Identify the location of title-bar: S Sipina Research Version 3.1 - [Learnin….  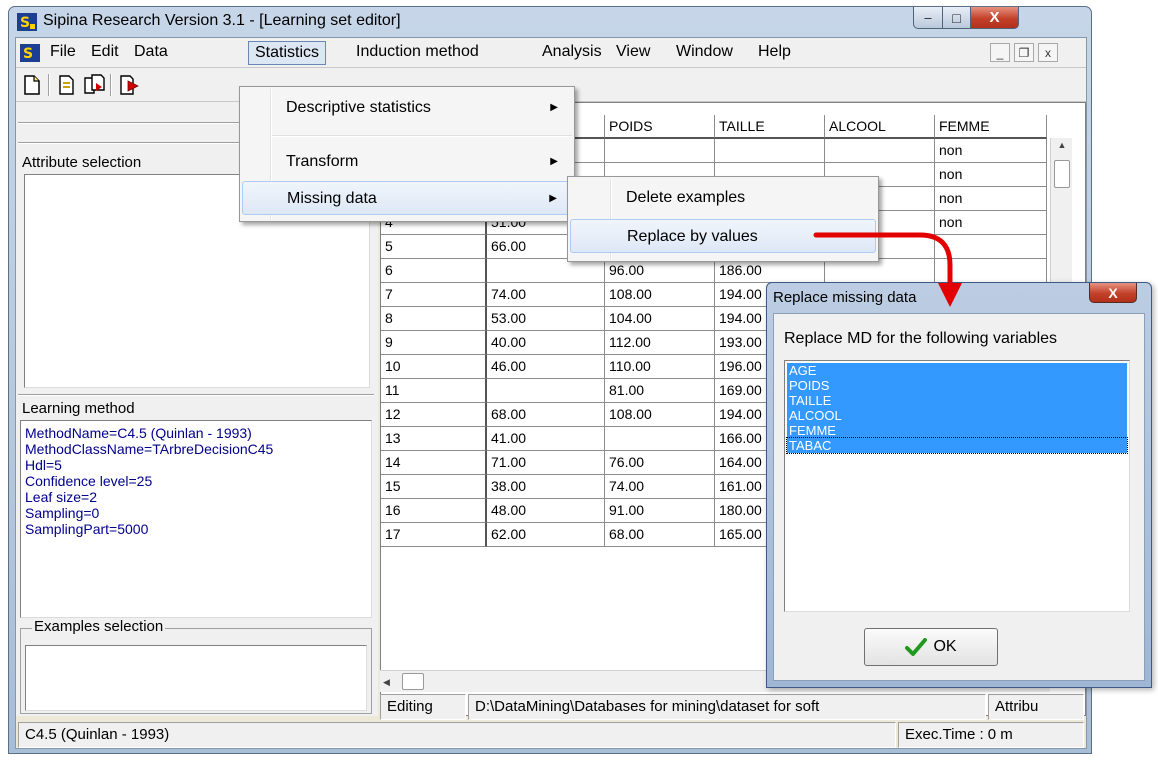
(550, 22).